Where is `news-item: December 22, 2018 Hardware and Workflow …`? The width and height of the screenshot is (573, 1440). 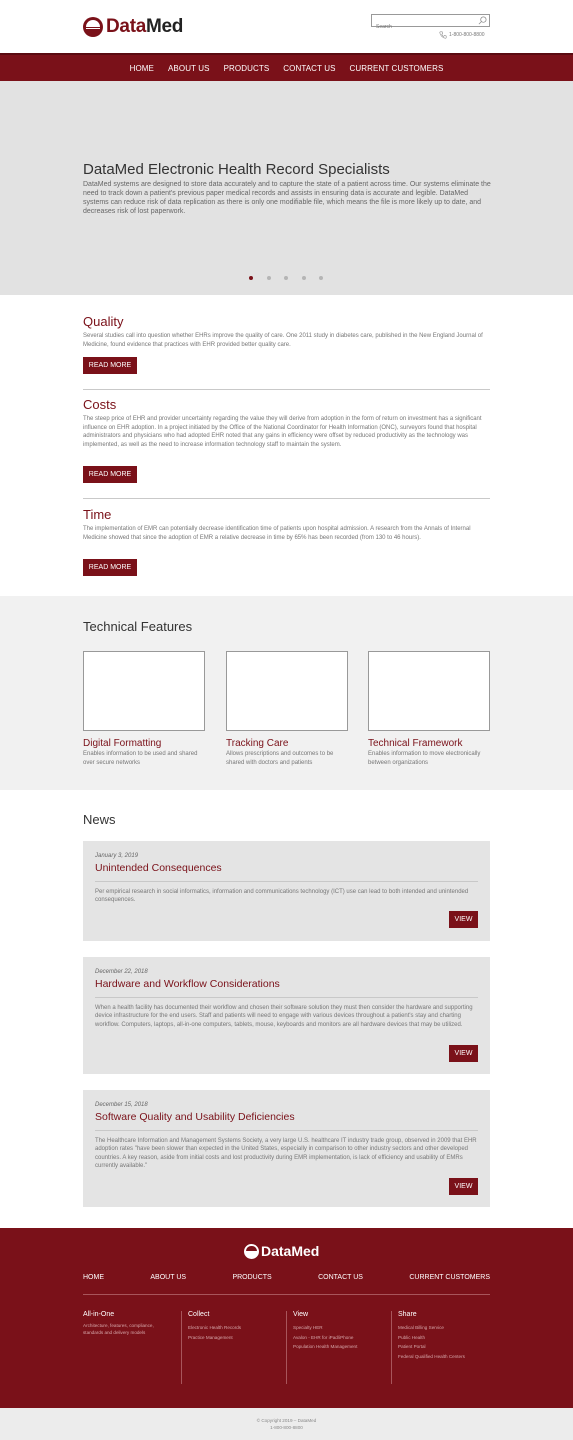 news-item: December 22, 2018 Hardware and Workflow … is located at coordinates (286, 1015).